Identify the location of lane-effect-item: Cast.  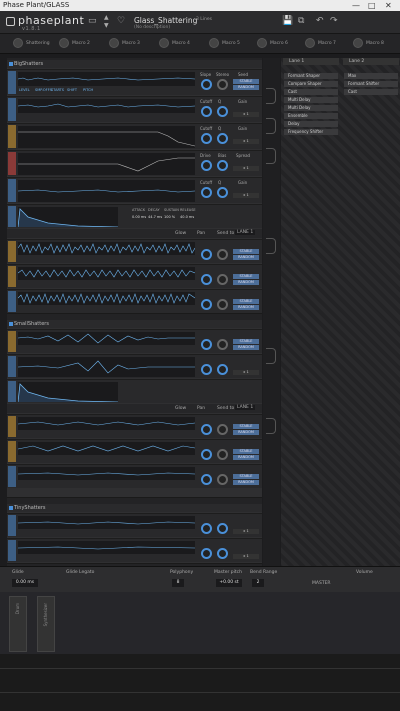
(311, 92).